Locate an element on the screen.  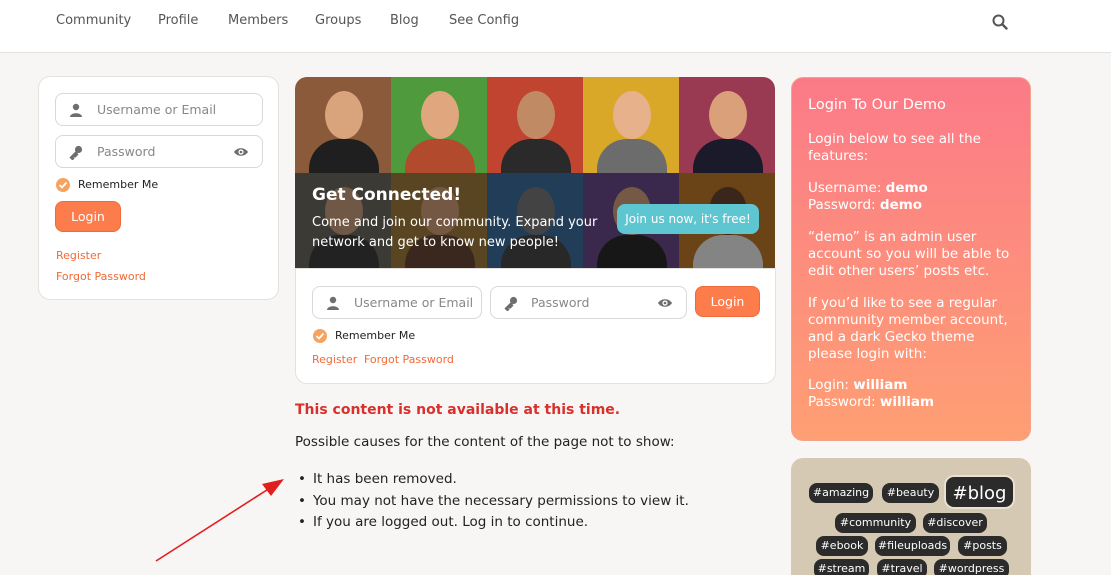
sidebar-username-placeholder: Username or Email is located at coordinates (157, 109).